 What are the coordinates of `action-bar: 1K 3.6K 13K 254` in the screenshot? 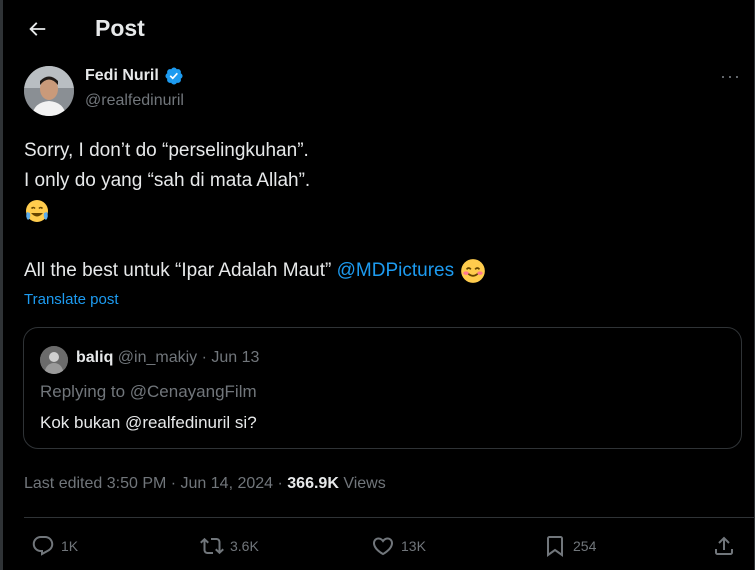 It's located at (377, 549).